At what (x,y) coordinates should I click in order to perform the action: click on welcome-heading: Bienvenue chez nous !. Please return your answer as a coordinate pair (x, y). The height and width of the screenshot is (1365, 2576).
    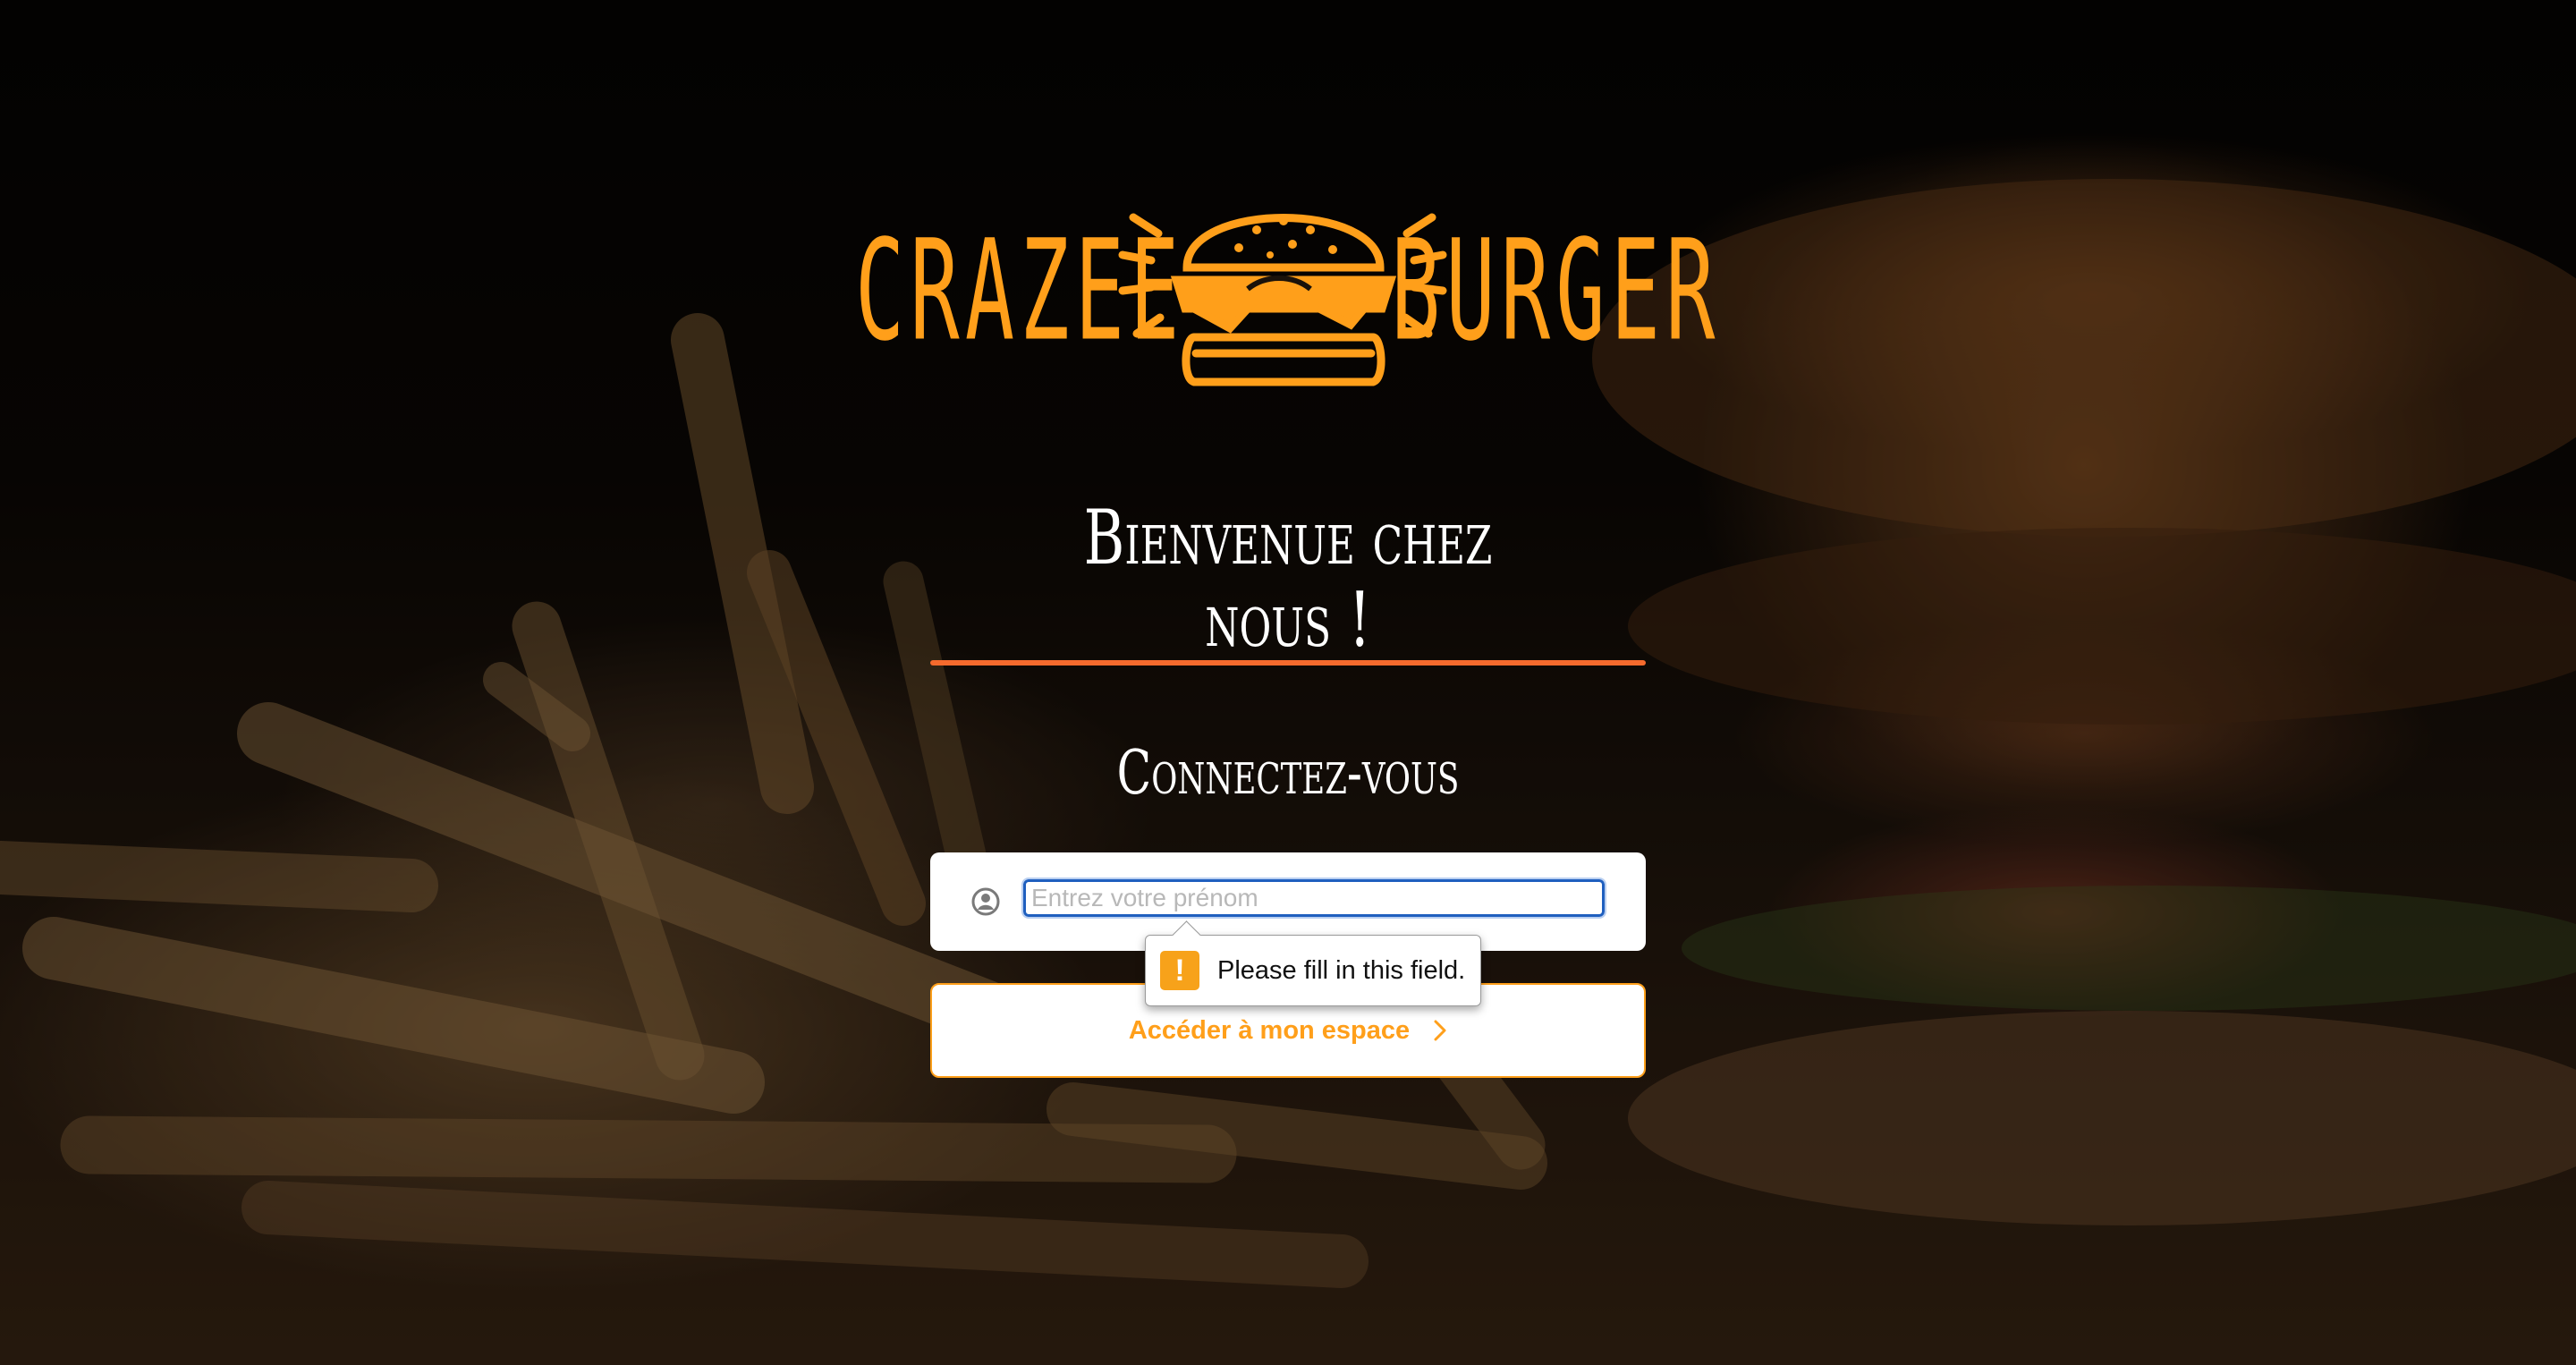
    Looking at the image, I should click on (1288, 579).